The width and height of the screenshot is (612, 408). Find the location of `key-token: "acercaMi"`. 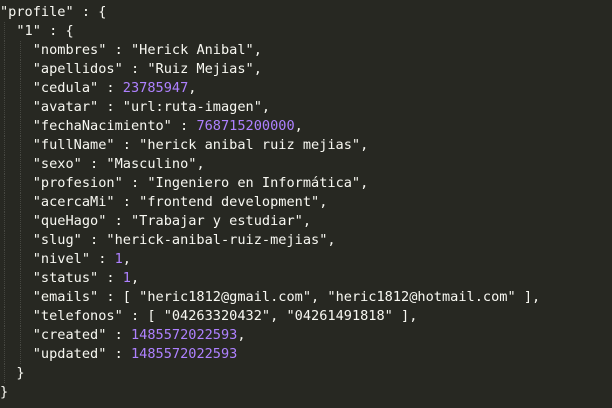

key-token: "acercaMi" is located at coordinates (57, 202).